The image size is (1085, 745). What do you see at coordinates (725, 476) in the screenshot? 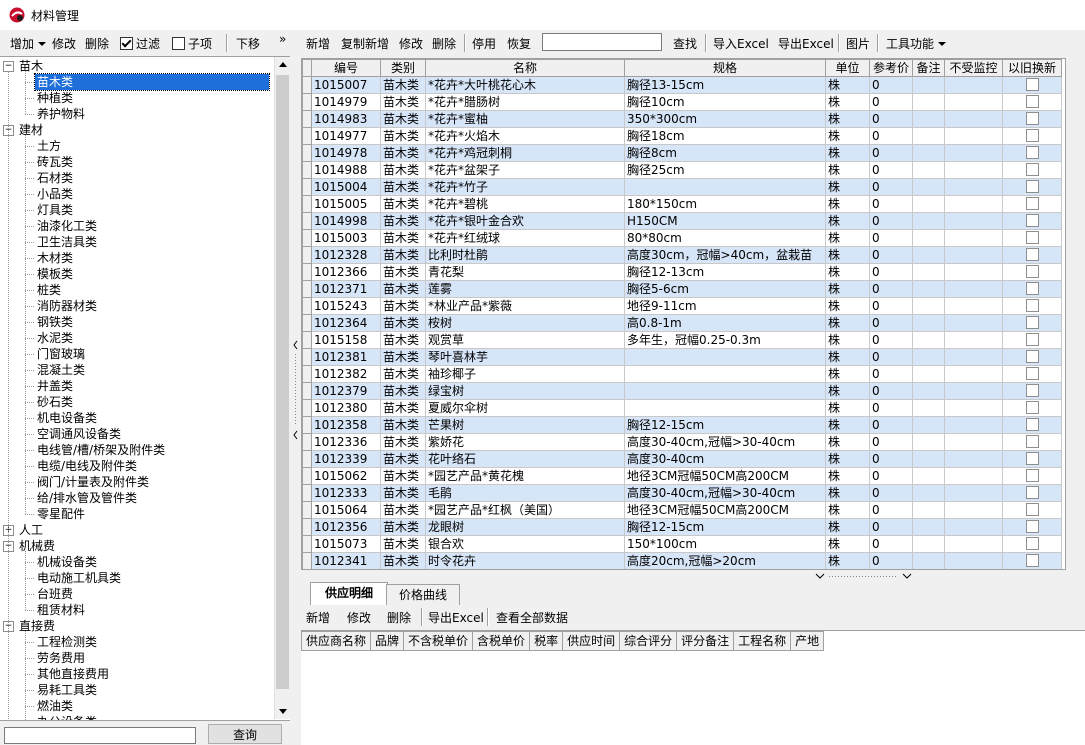
I see `table-cell: 地径3CM冠幅50CM高200CM` at bounding box center [725, 476].